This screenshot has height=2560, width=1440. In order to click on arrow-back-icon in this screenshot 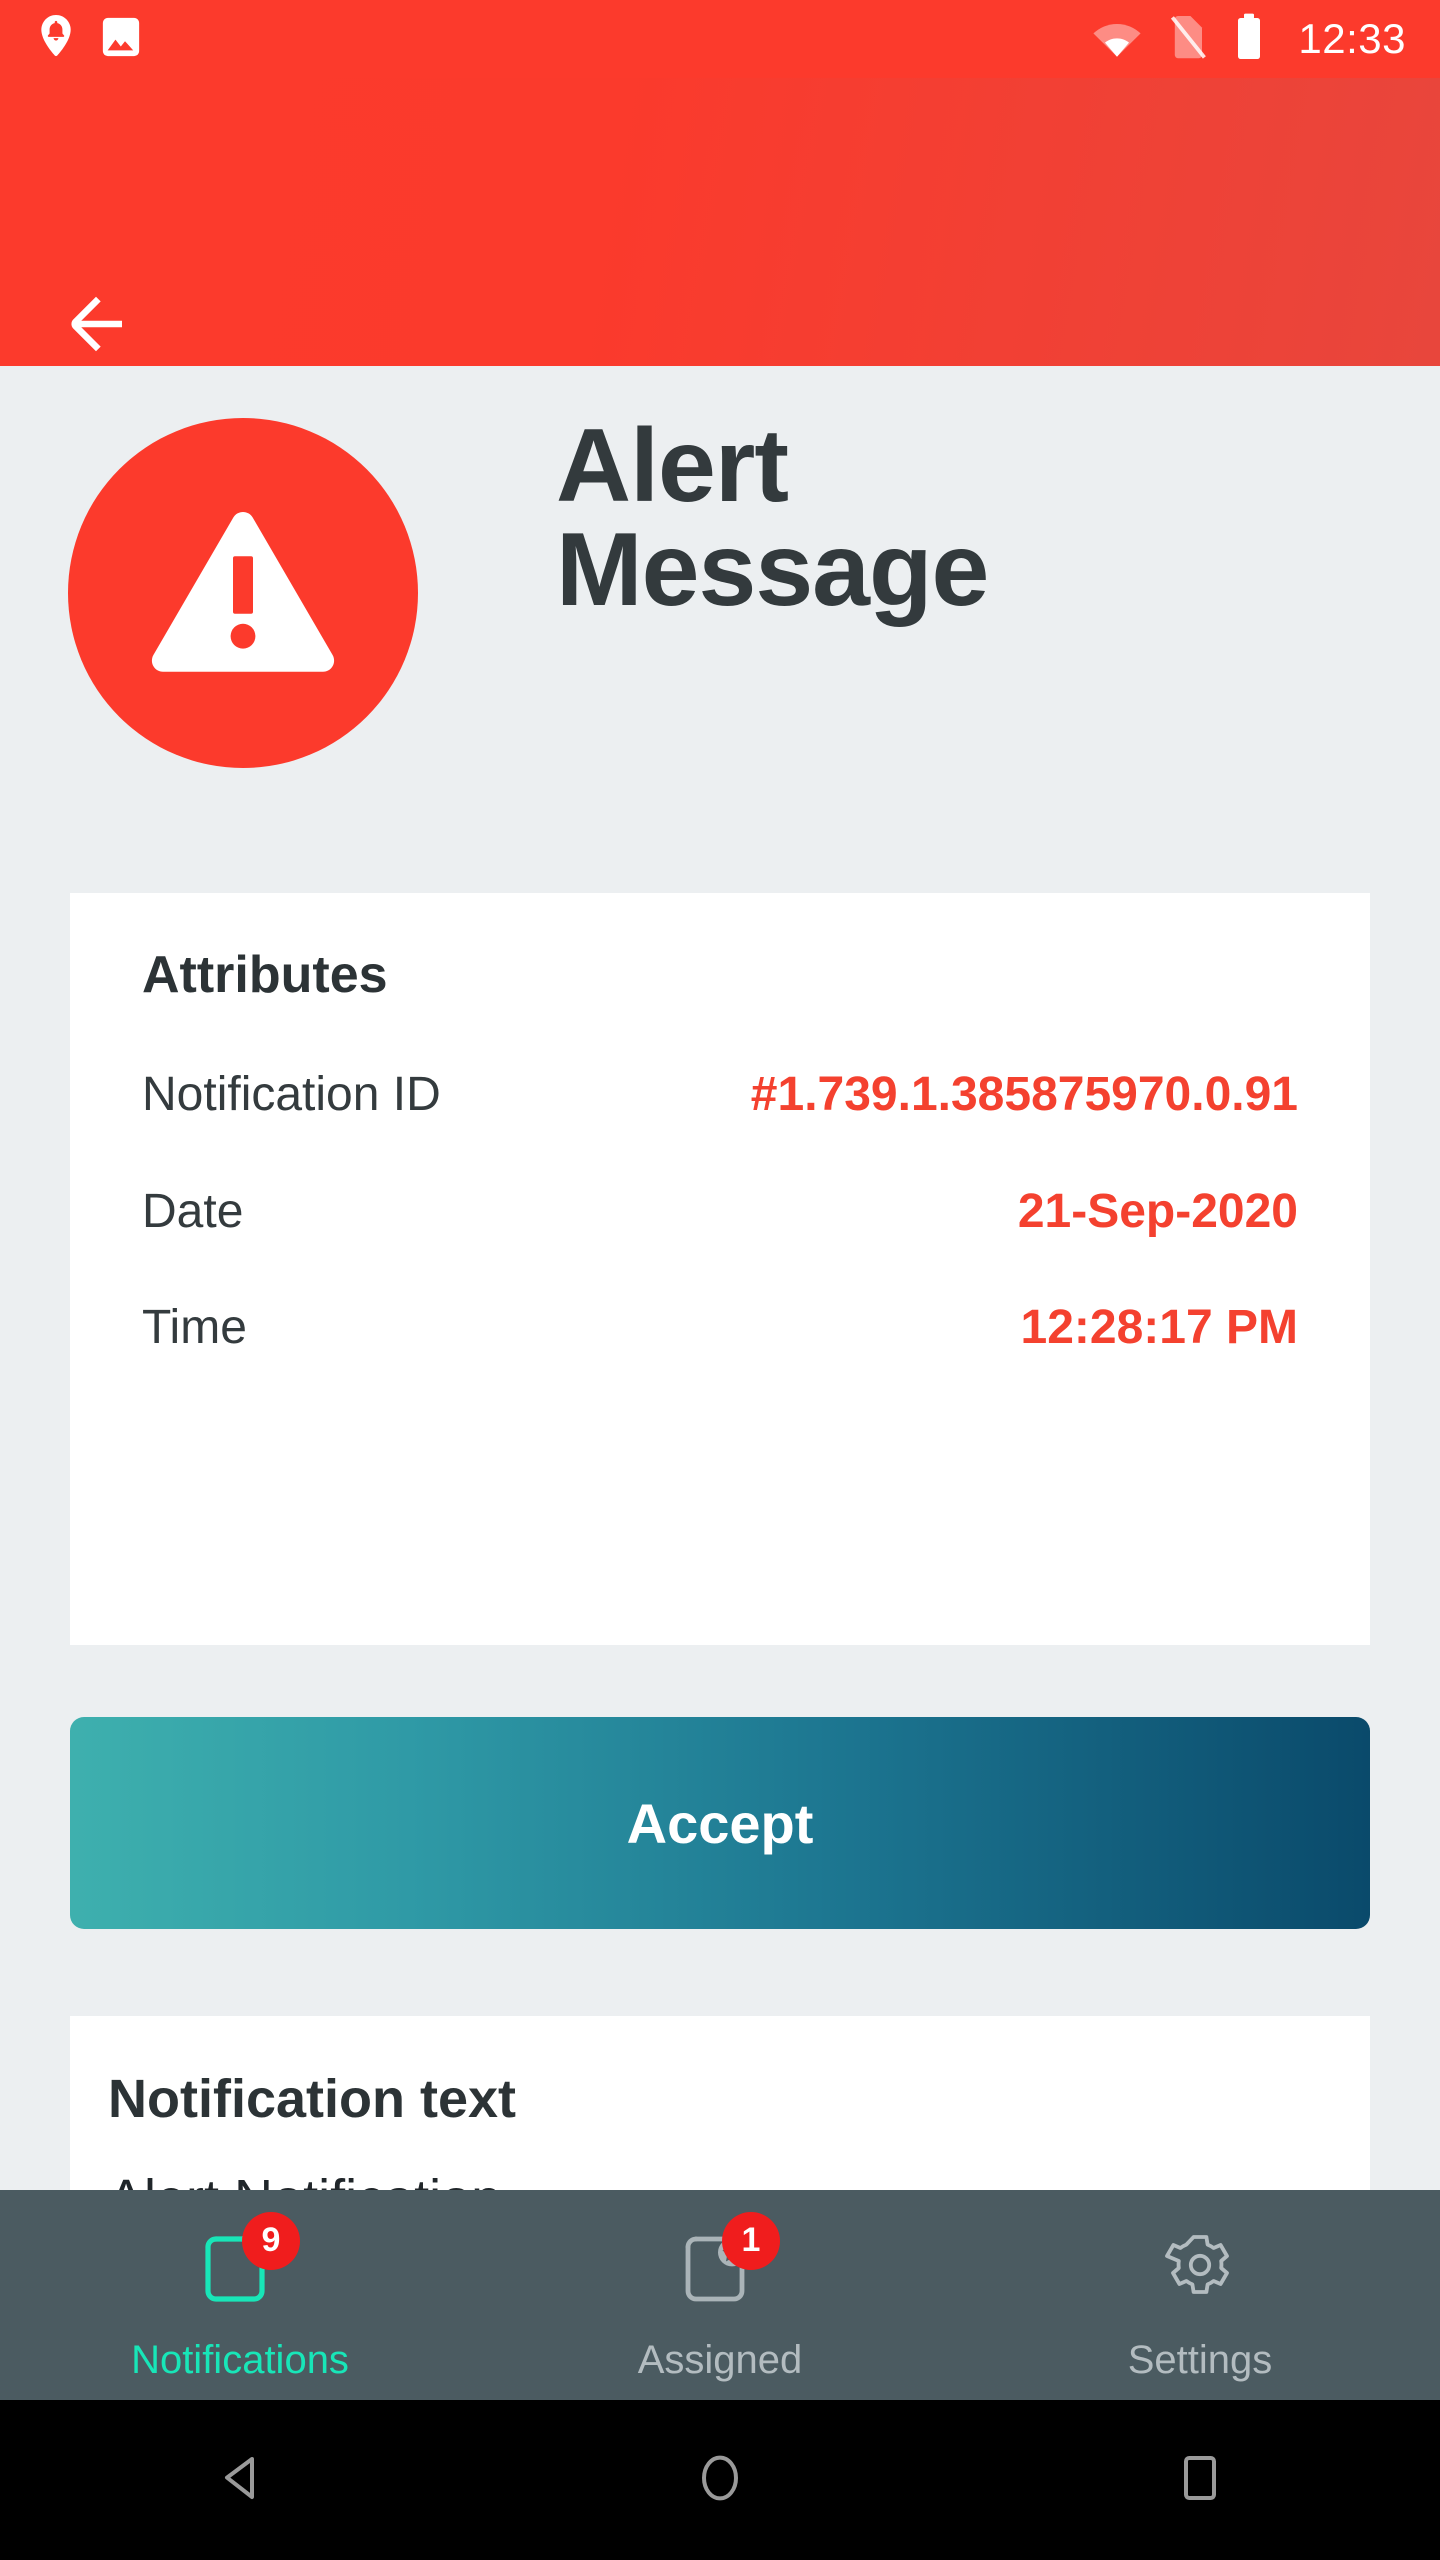, I will do `click(106, 326)`.